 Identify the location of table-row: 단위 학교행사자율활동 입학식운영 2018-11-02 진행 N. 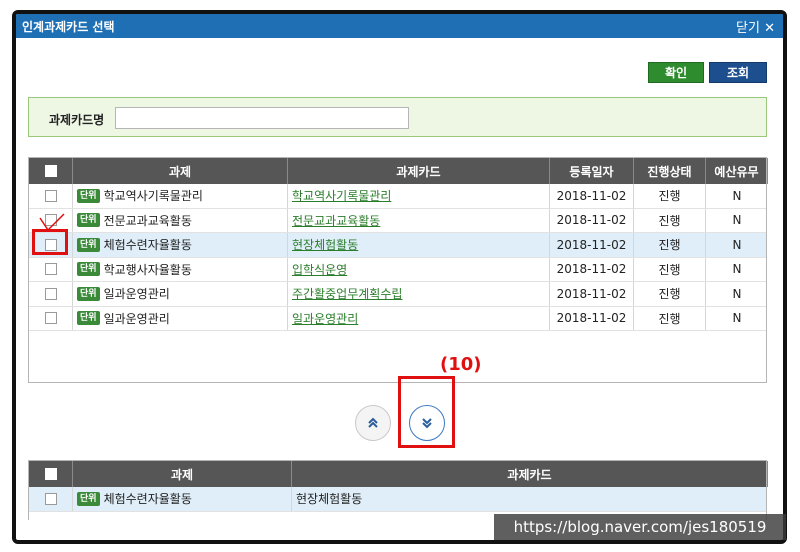
(397, 269).